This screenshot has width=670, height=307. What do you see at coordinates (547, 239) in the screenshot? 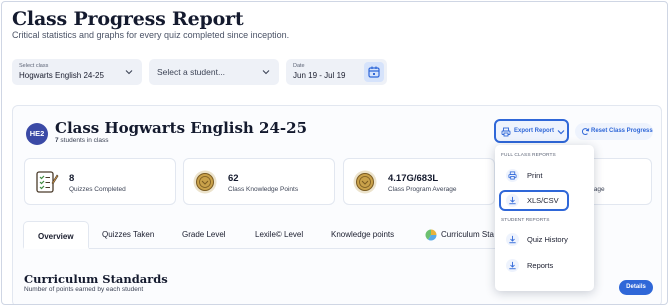
I see `menu-item-label: Quiz History` at bounding box center [547, 239].